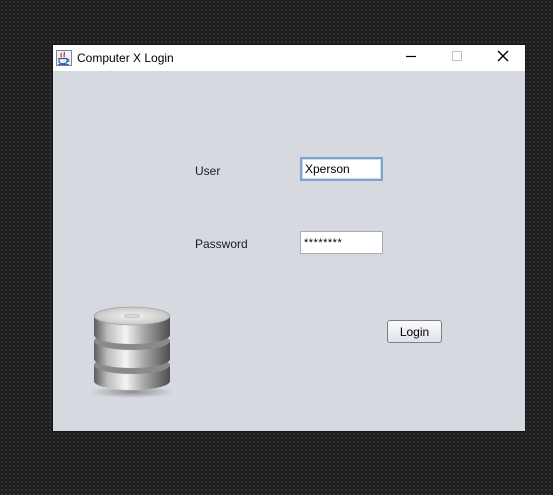 The width and height of the screenshot is (553, 495). I want to click on java-cup-icon, so click(64, 58).